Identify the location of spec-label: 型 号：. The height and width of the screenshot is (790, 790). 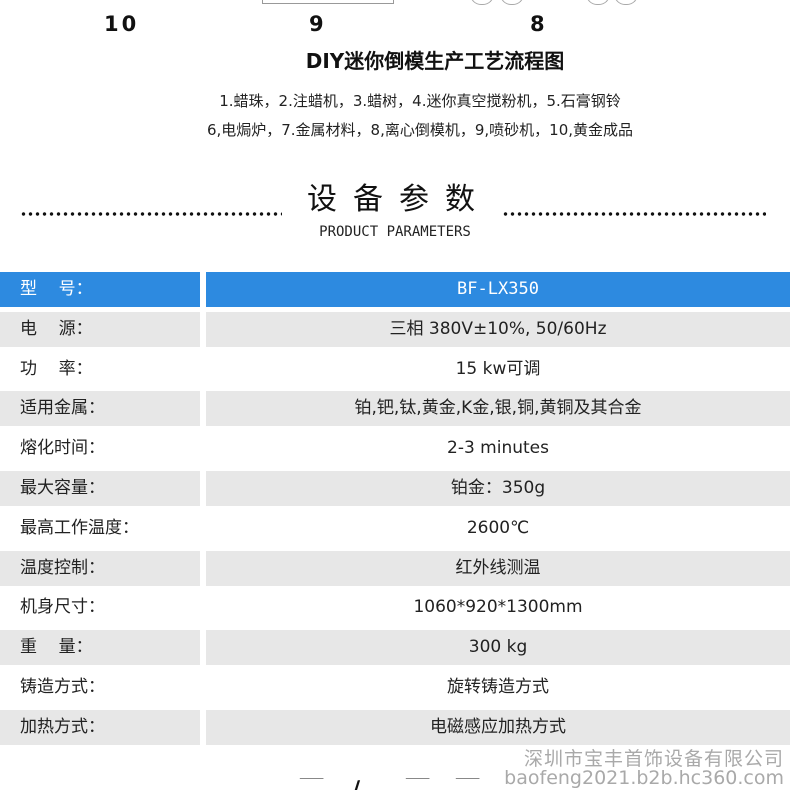
(100, 289).